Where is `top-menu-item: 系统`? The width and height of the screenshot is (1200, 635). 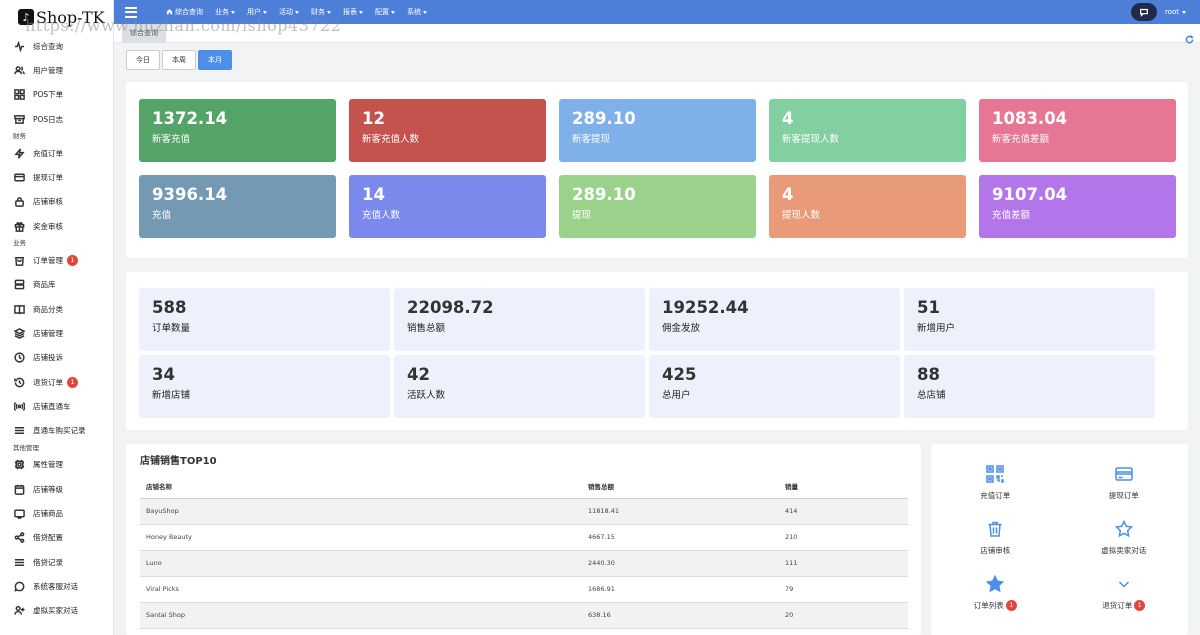 top-menu-item: 系统 is located at coordinates (417, 12).